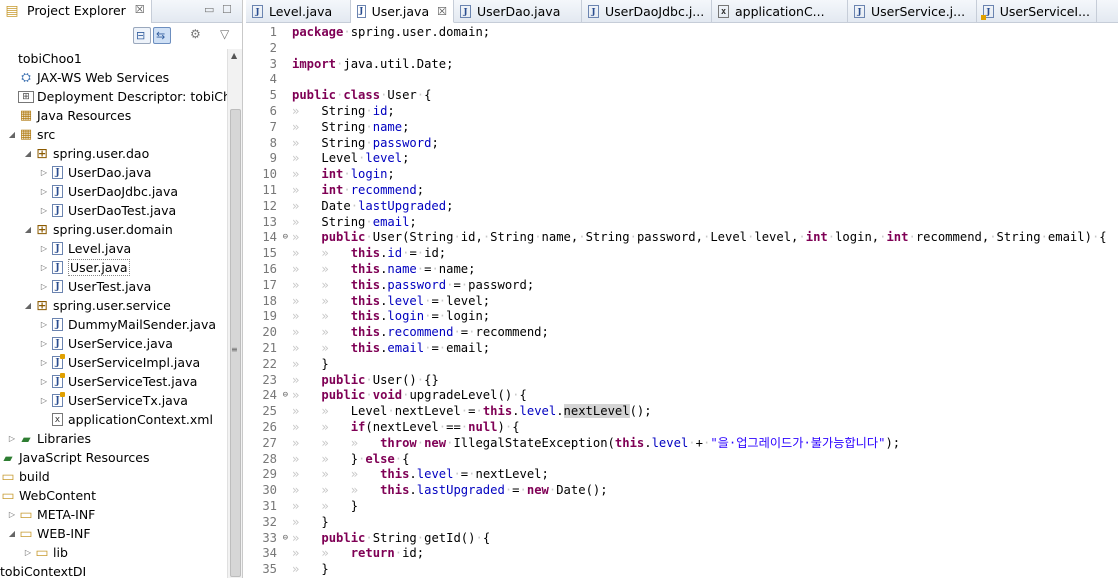 The image size is (1118, 578). What do you see at coordinates (234, 55) in the screenshot?
I see `scroll-up-arrow-icon: ▲` at bounding box center [234, 55].